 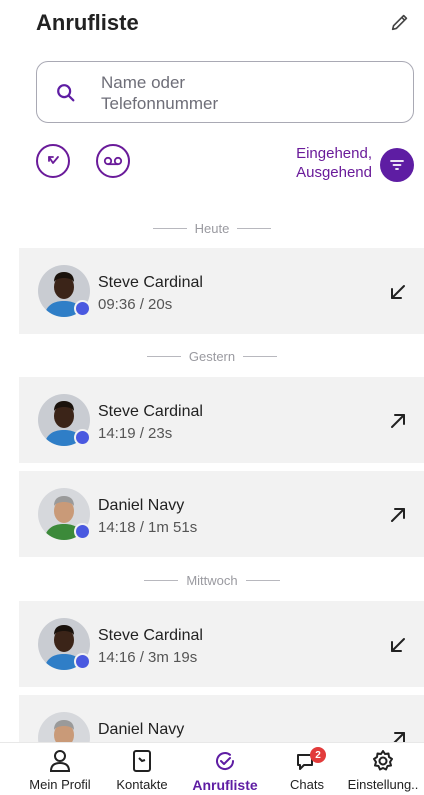 What do you see at coordinates (334, 163) in the screenshot?
I see `filter-label: Eingehend, Ausgehend` at bounding box center [334, 163].